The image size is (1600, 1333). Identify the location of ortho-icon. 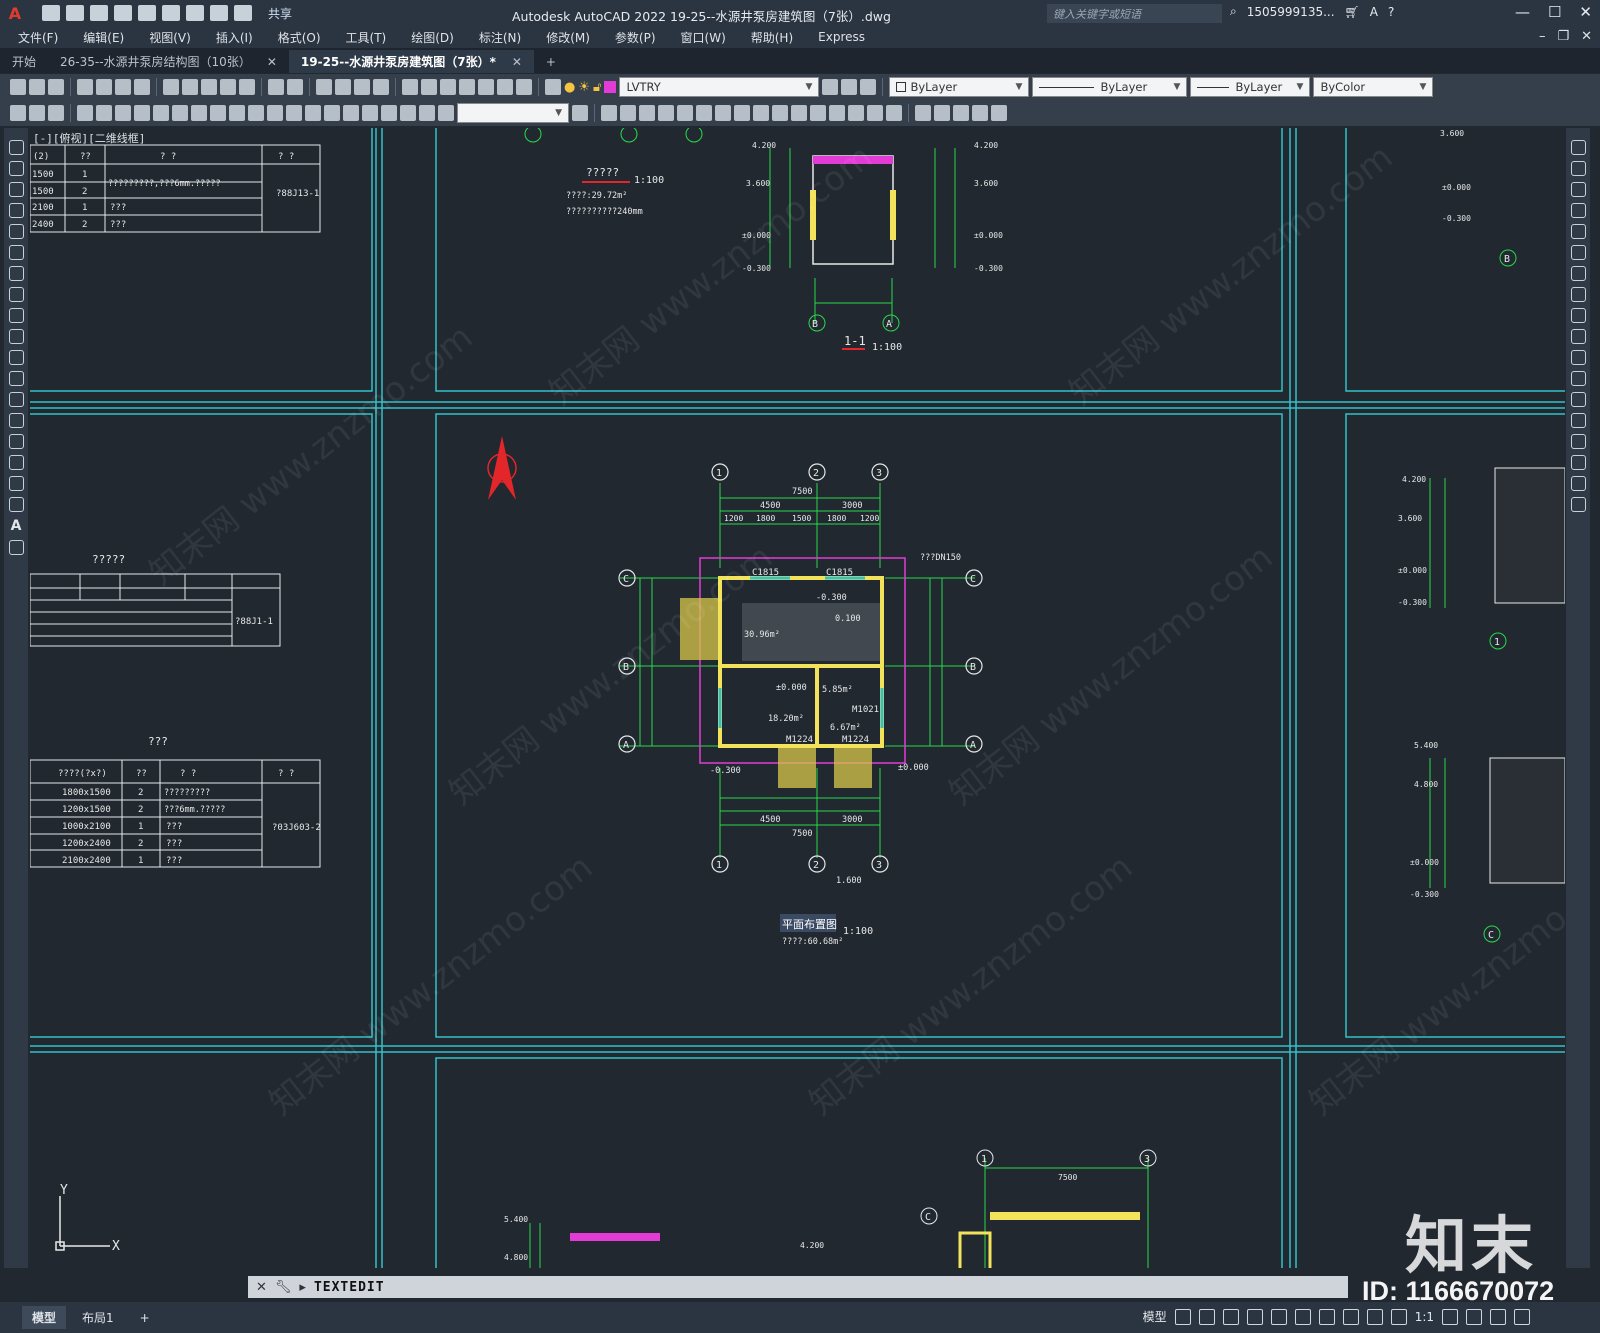
(1230, 1316).